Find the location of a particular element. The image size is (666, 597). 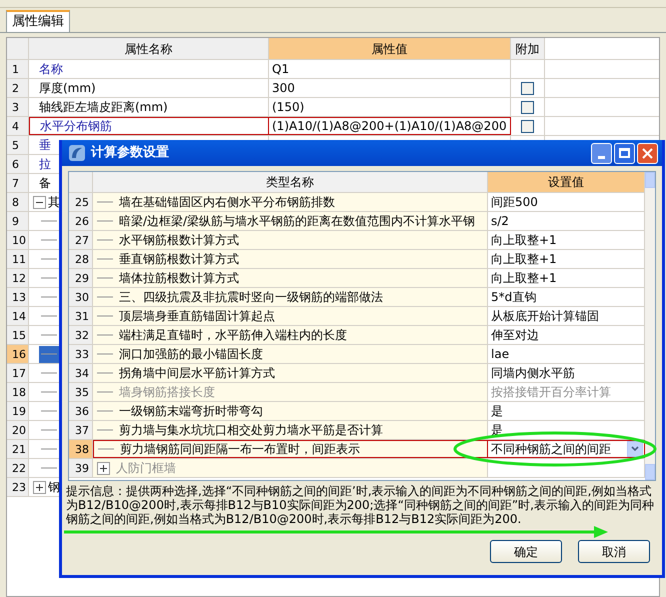

row-number: 30 is located at coordinates (81, 297).